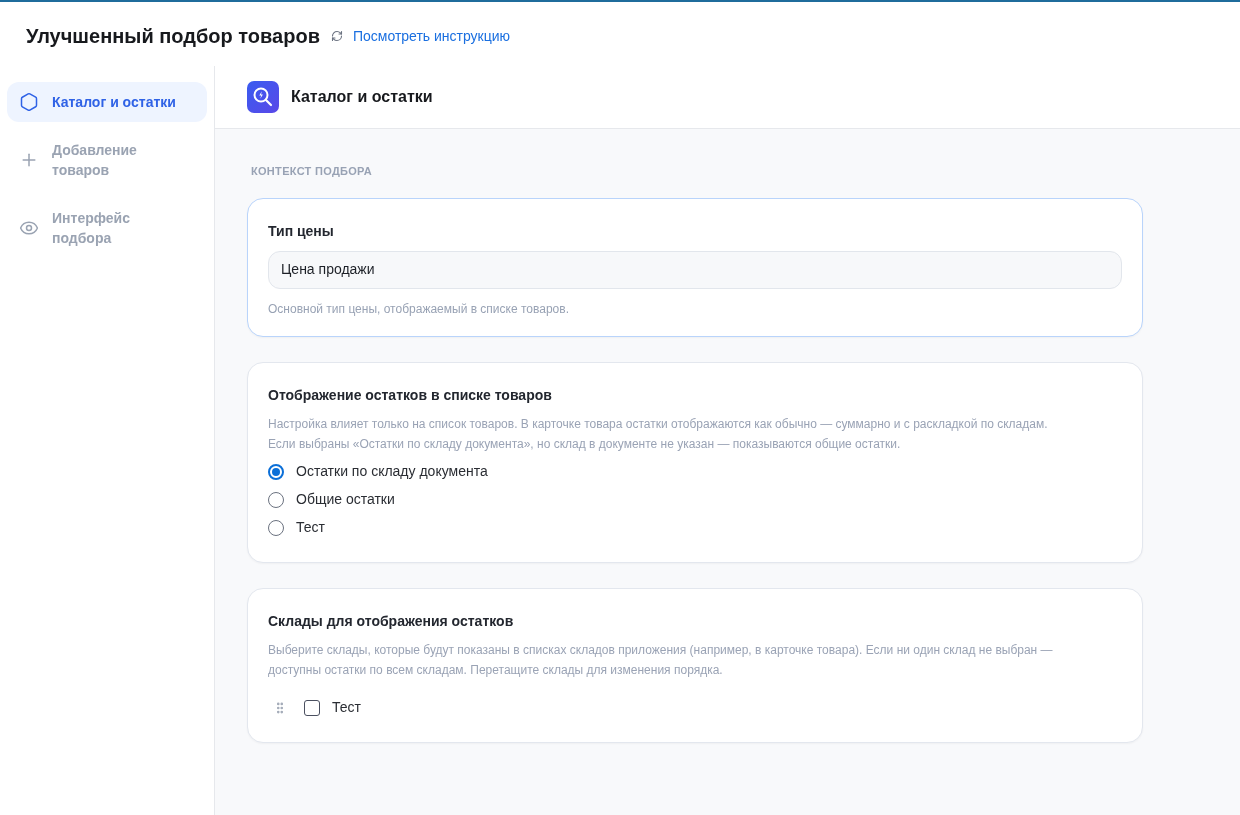 The width and height of the screenshot is (1240, 815). Describe the element at coordinates (658, 434) in the screenshot. I see `card-description: Настройка влияет только на список товаров. В карточке товара остатки отображаются как обычно — суммарно и с раскладкой по складам. Если выбраны «Остатки по складу документа», но склад в документе не указан — показываются общие остатки.` at that location.